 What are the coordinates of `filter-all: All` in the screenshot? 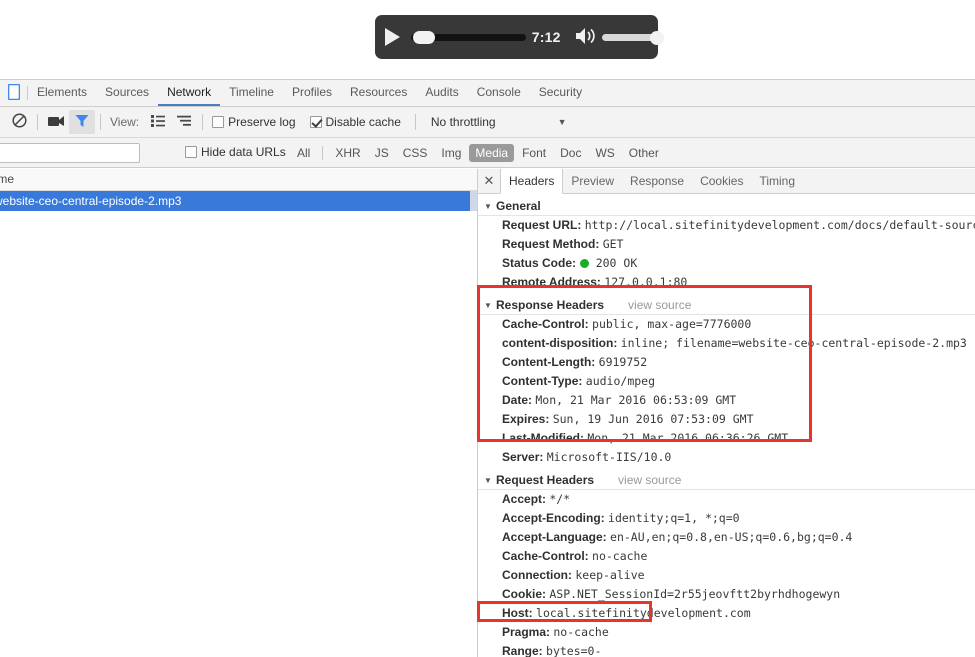 It's located at (303, 153).